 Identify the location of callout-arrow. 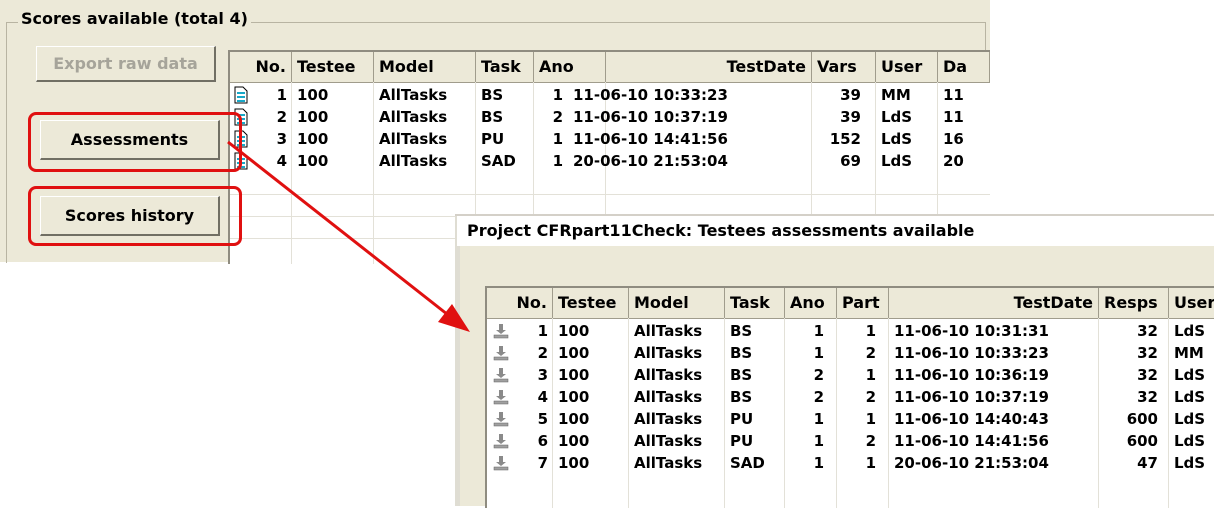
(348, 236).